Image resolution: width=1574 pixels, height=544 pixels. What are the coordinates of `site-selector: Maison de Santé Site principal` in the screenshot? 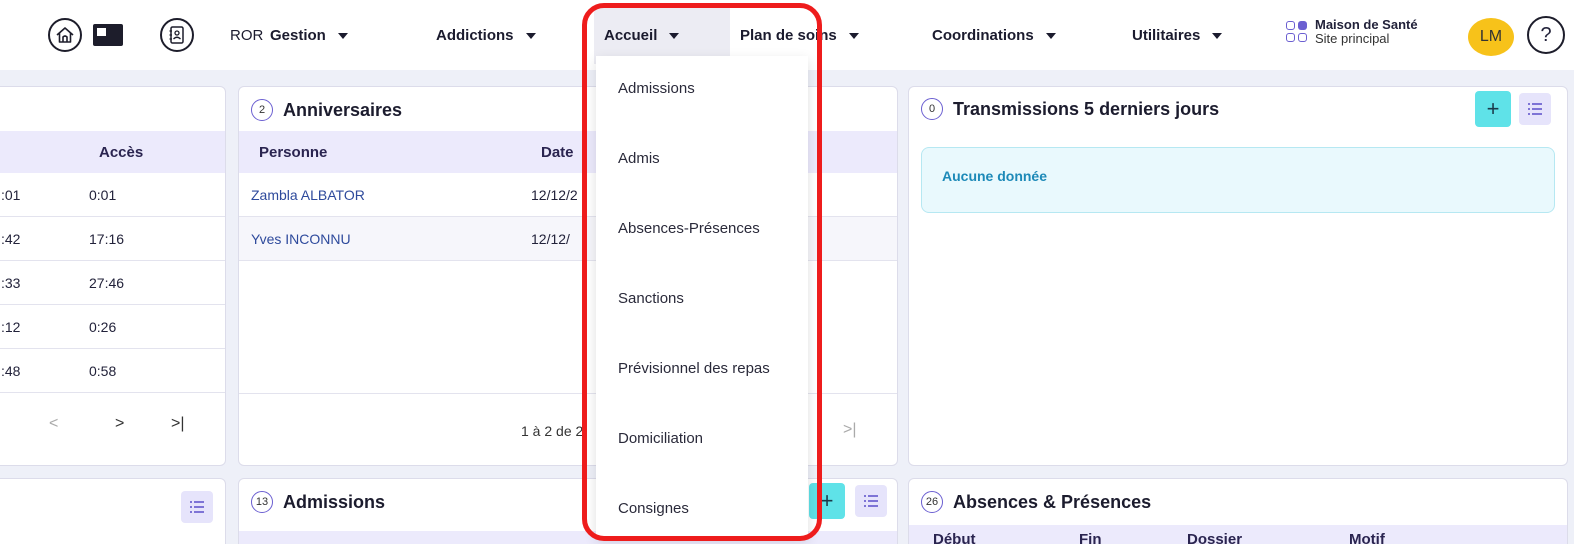 It's located at (1352, 32).